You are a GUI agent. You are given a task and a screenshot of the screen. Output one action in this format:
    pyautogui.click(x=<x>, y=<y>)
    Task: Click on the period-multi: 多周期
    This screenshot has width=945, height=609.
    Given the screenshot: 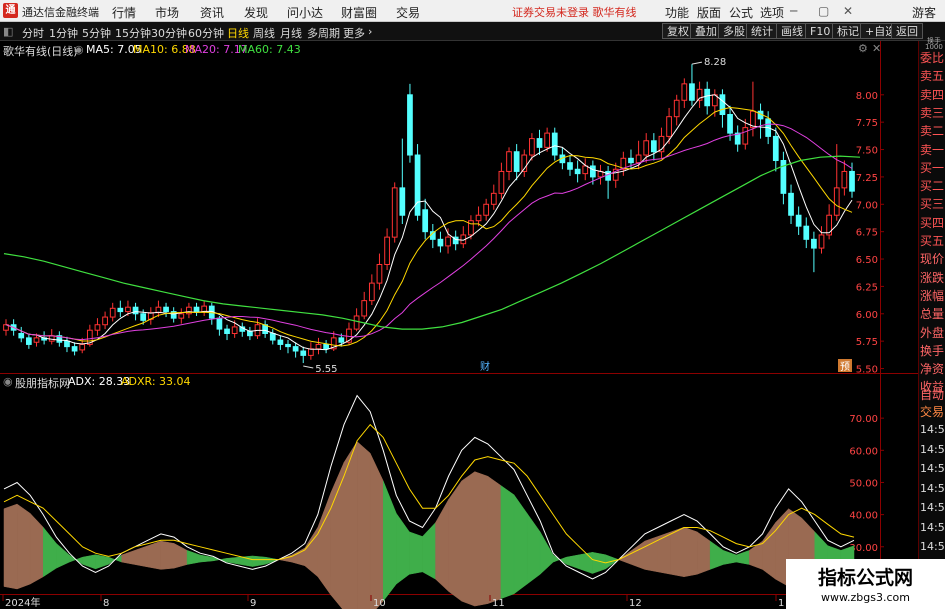 What is the action you would take?
    pyautogui.click(x=323, y=33)
    